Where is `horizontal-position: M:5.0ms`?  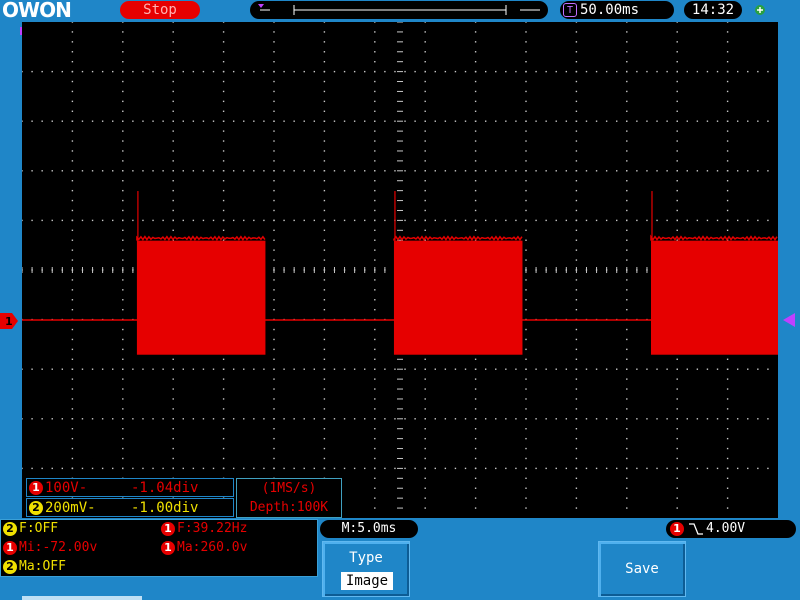 horizontal-position: M:5.0ms is located at coordinates (369, 529).